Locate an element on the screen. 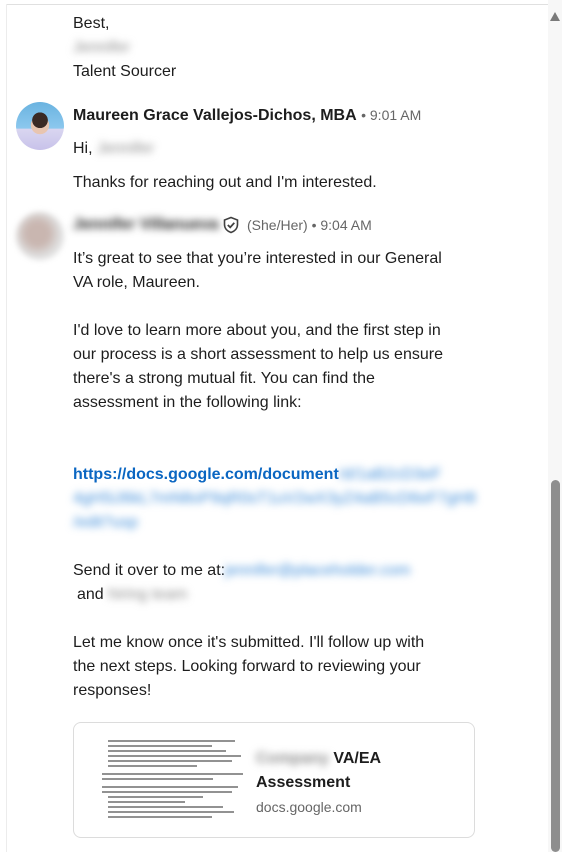  card-title-redacted: Company is located at coordinates (292, 758).